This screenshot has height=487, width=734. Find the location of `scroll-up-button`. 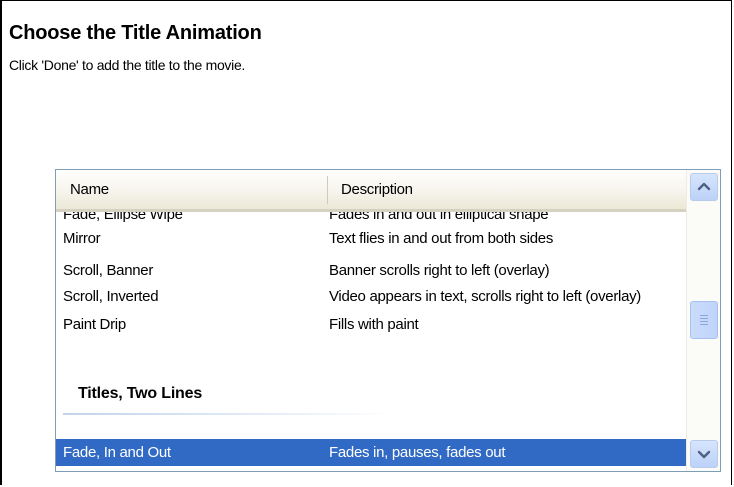

scroll-up-button is located at coordinates (704, 187).